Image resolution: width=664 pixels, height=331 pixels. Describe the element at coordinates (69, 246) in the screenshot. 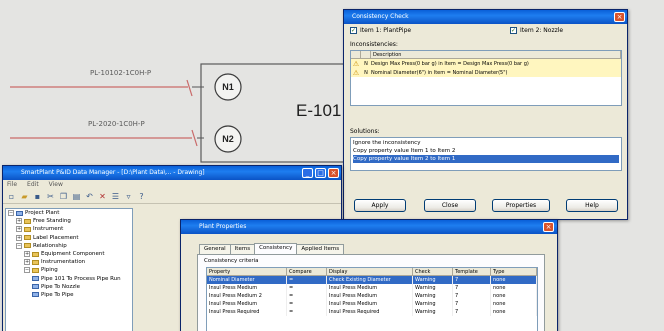

I see `tree-item: − Relationship` at that location.